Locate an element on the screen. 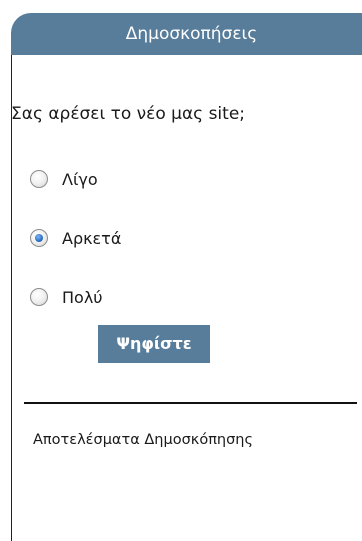 This screenshot has width=362, height=541. radio-button-arketa is located at coordinates (39, 238).